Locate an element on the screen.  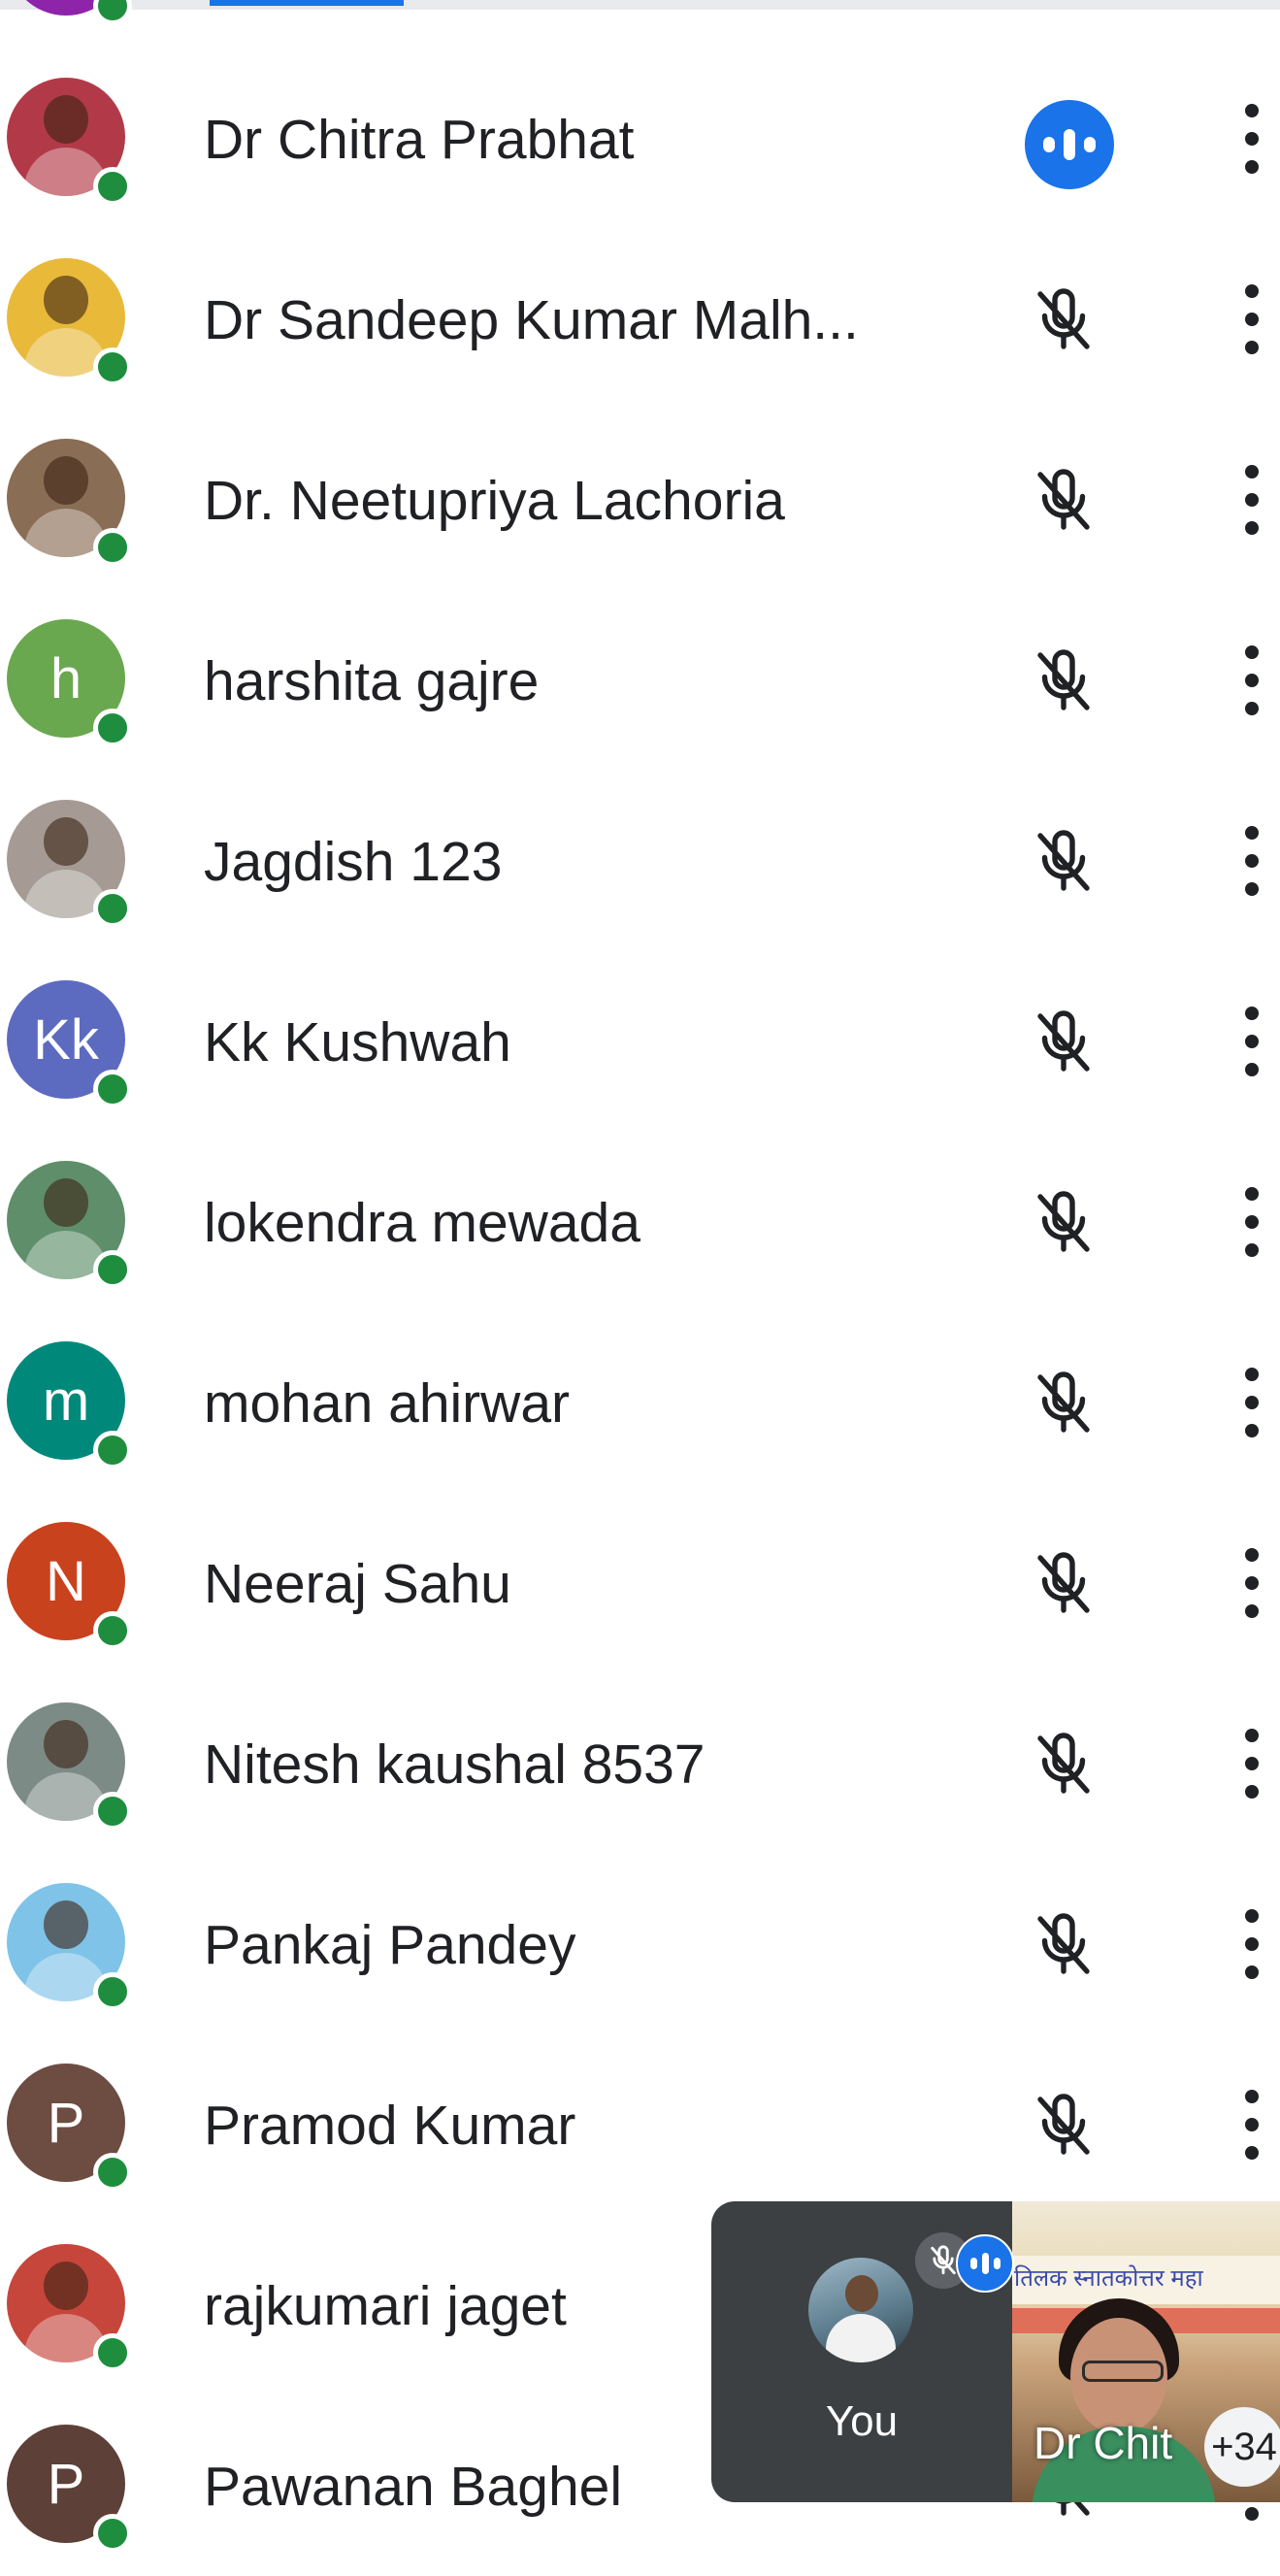
participant-name: rajkumari jaget is located at coordinates (386, 2306).